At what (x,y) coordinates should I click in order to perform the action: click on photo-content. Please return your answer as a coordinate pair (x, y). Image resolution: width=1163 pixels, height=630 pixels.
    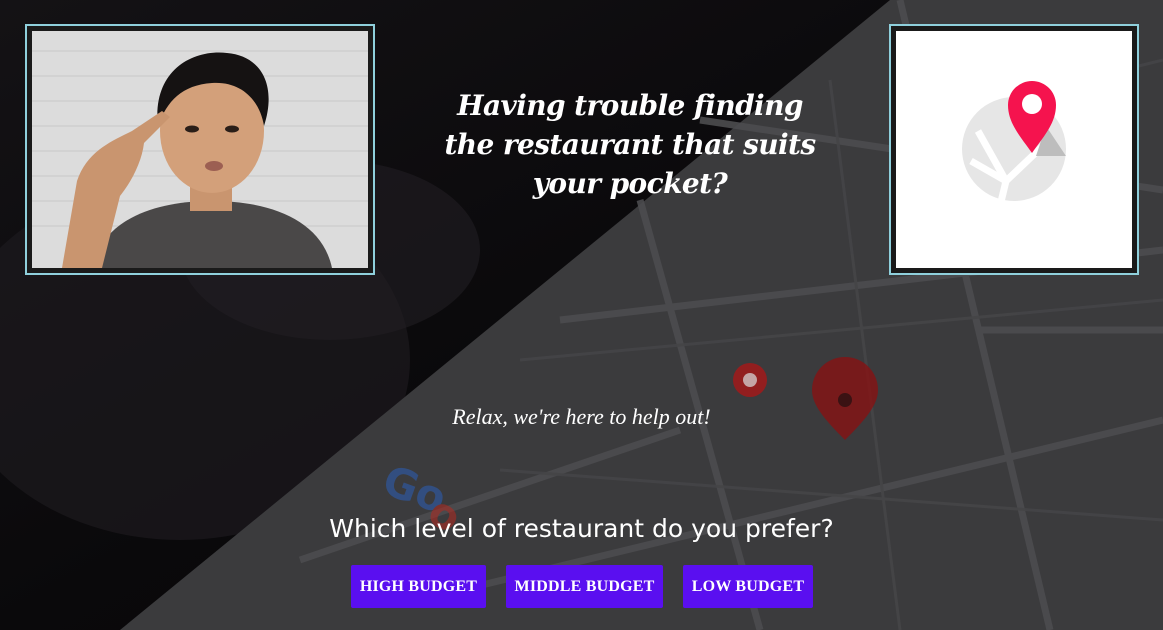
    Looking at the image, I should click on (200, 149).